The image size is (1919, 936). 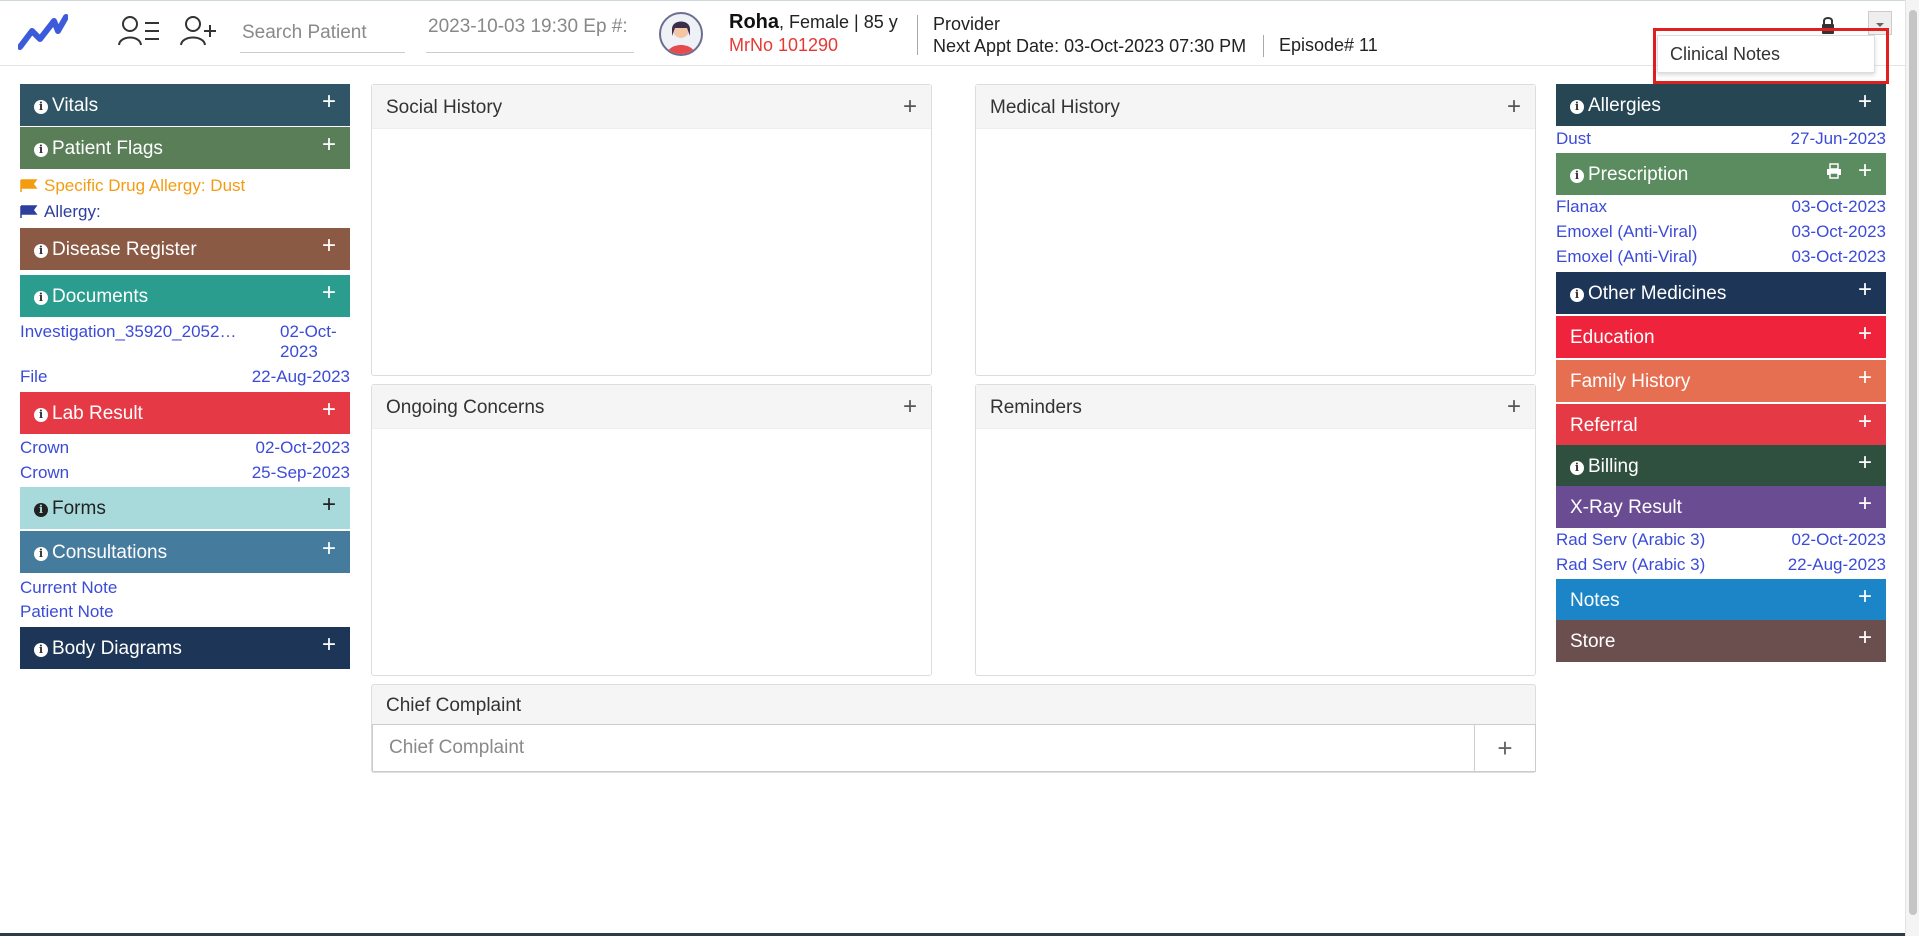 I want to click on billing-panel: i Billing +, so click(x=1721, y=466).